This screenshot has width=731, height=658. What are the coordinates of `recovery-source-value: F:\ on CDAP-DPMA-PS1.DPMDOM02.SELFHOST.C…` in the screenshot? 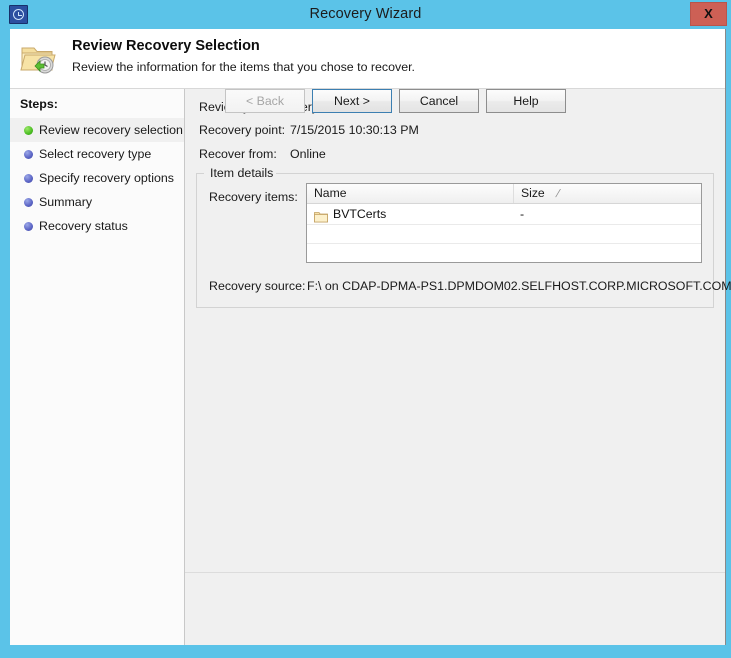 It's located at (519, 286).